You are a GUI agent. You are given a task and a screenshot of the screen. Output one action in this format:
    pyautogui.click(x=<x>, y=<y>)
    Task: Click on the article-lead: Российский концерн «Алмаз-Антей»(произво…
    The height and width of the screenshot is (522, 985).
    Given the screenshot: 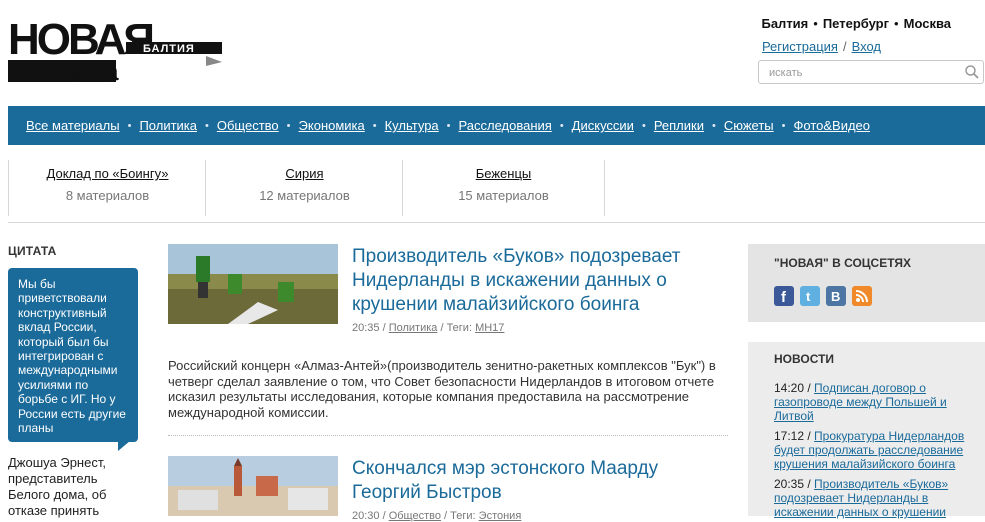 What is the action you would take?
    pyautogui.click(x=442, y=389)
    